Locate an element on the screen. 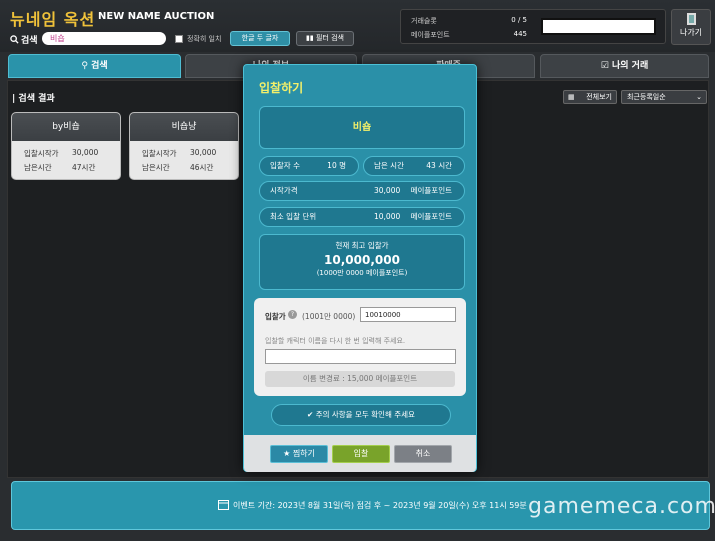  current-bid-label: 현재 최고 입찰가 is located at coordinates (362, 245).